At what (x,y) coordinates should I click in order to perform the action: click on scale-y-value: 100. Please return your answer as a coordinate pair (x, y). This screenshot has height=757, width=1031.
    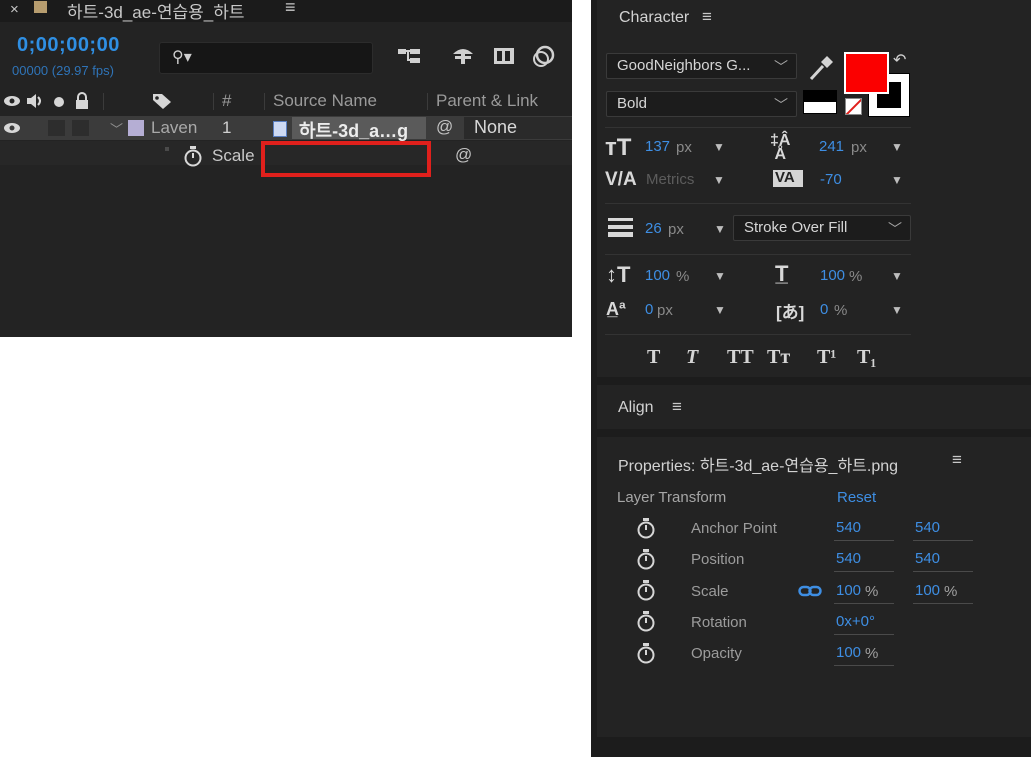
    Looking at the image, I should click on (927, 590).